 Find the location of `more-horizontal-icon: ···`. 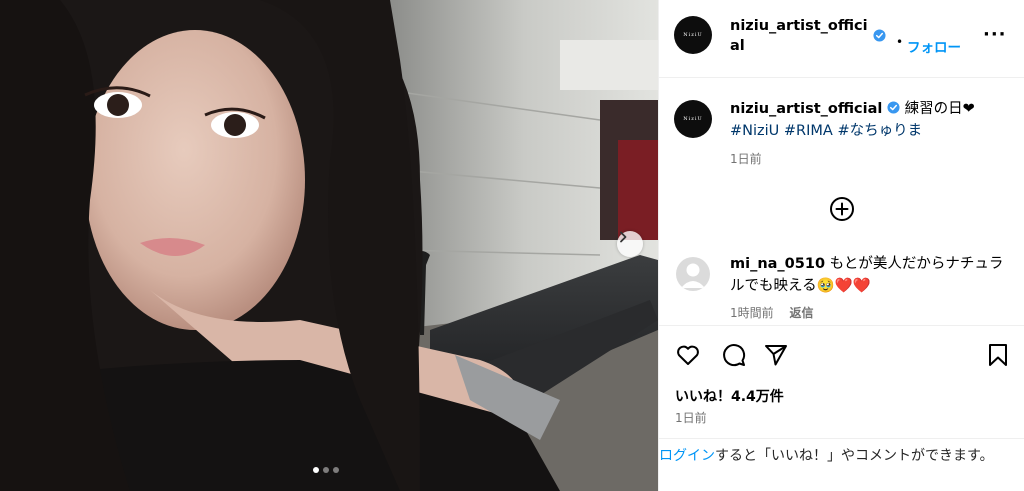

more-horizontal-icon: ··· is located at coordinates (995, 35).